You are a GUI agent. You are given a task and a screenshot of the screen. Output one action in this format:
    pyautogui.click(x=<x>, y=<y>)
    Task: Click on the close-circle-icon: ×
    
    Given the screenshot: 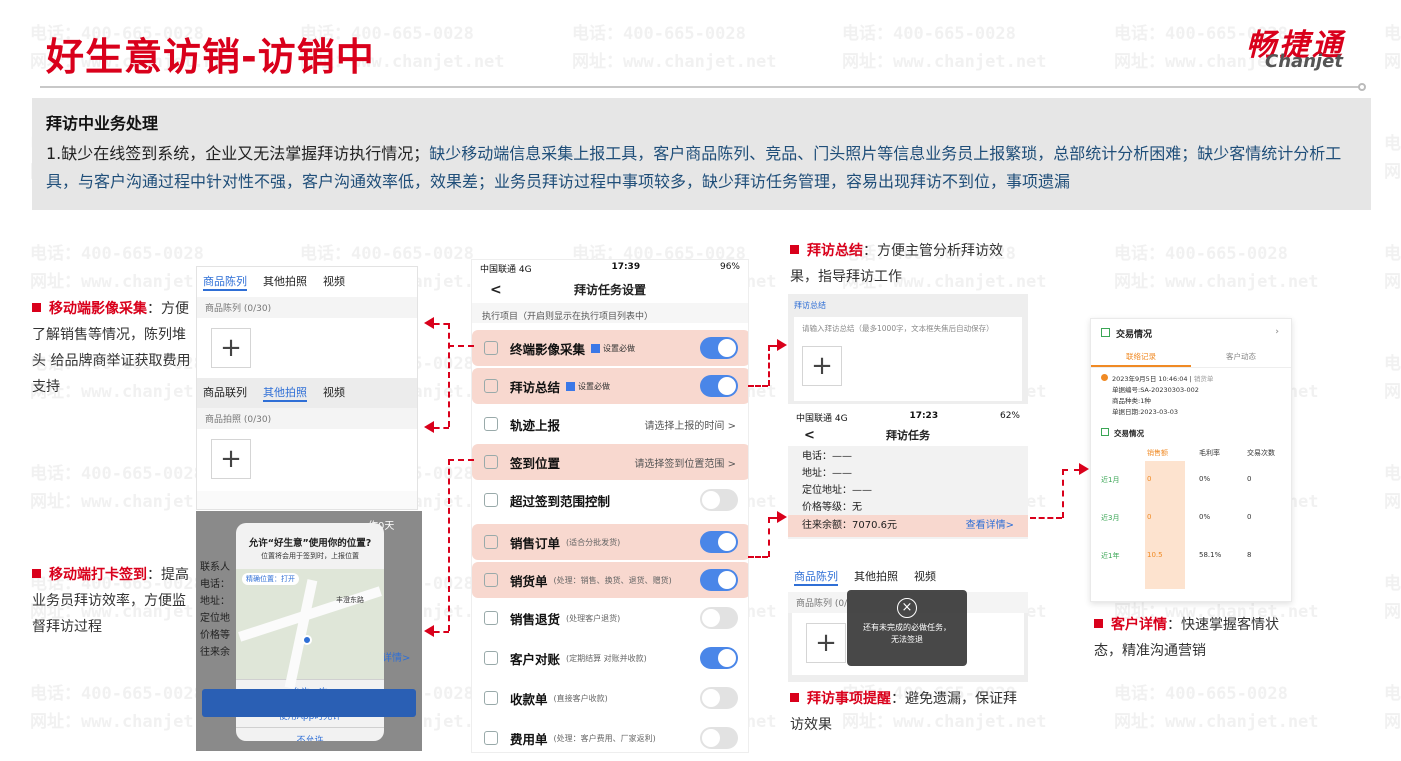 What is the action you would take?
    pyautogui.click(x=907, y=608)
    